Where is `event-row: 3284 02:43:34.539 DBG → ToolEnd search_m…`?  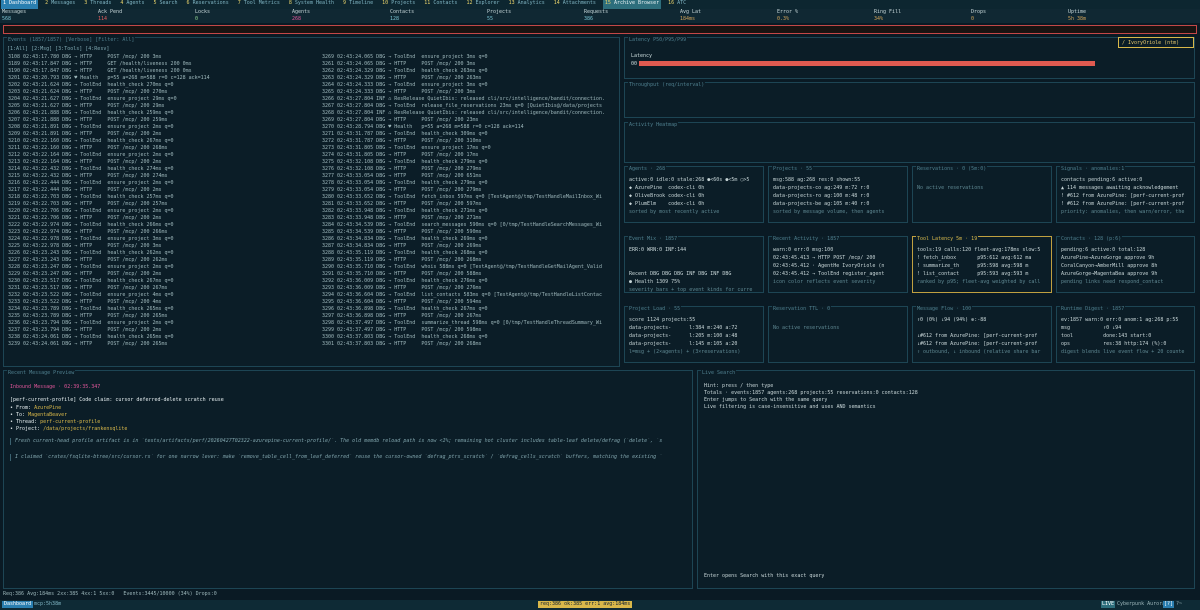
event-row: 3284 02:43:34.539 DBG → ToolEnd search_m… is located at coordinates (471, 225).